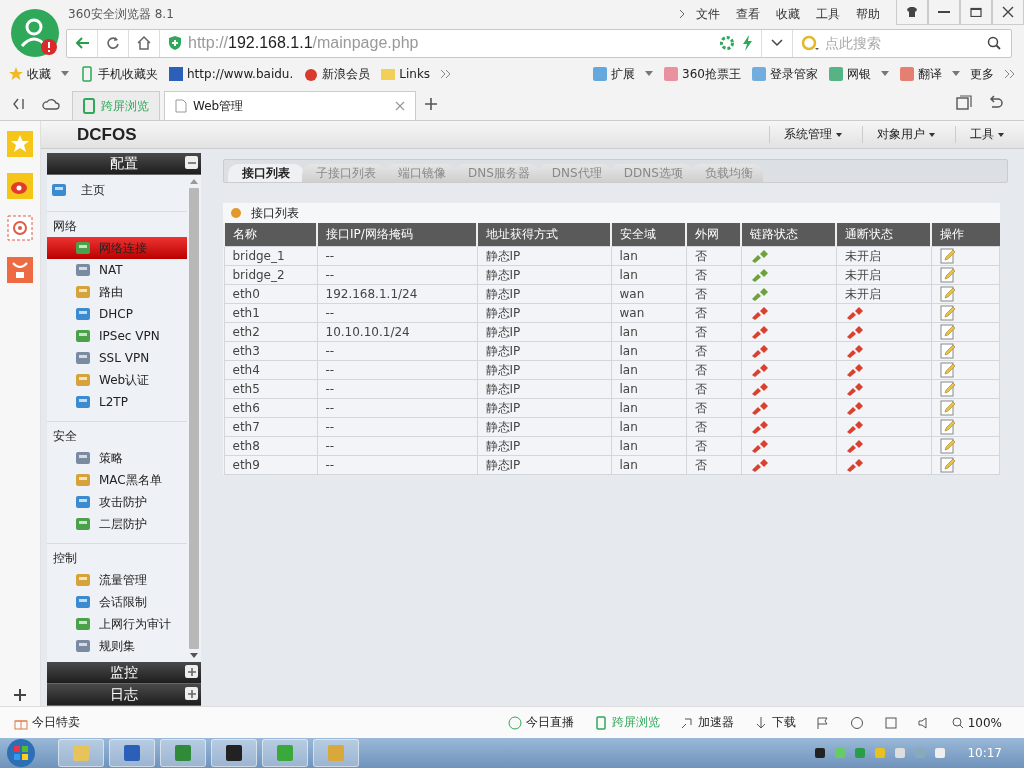  Describe the element at coordinates (706, 722) in the screenshot. I see `status-item: 加速器` at that location.